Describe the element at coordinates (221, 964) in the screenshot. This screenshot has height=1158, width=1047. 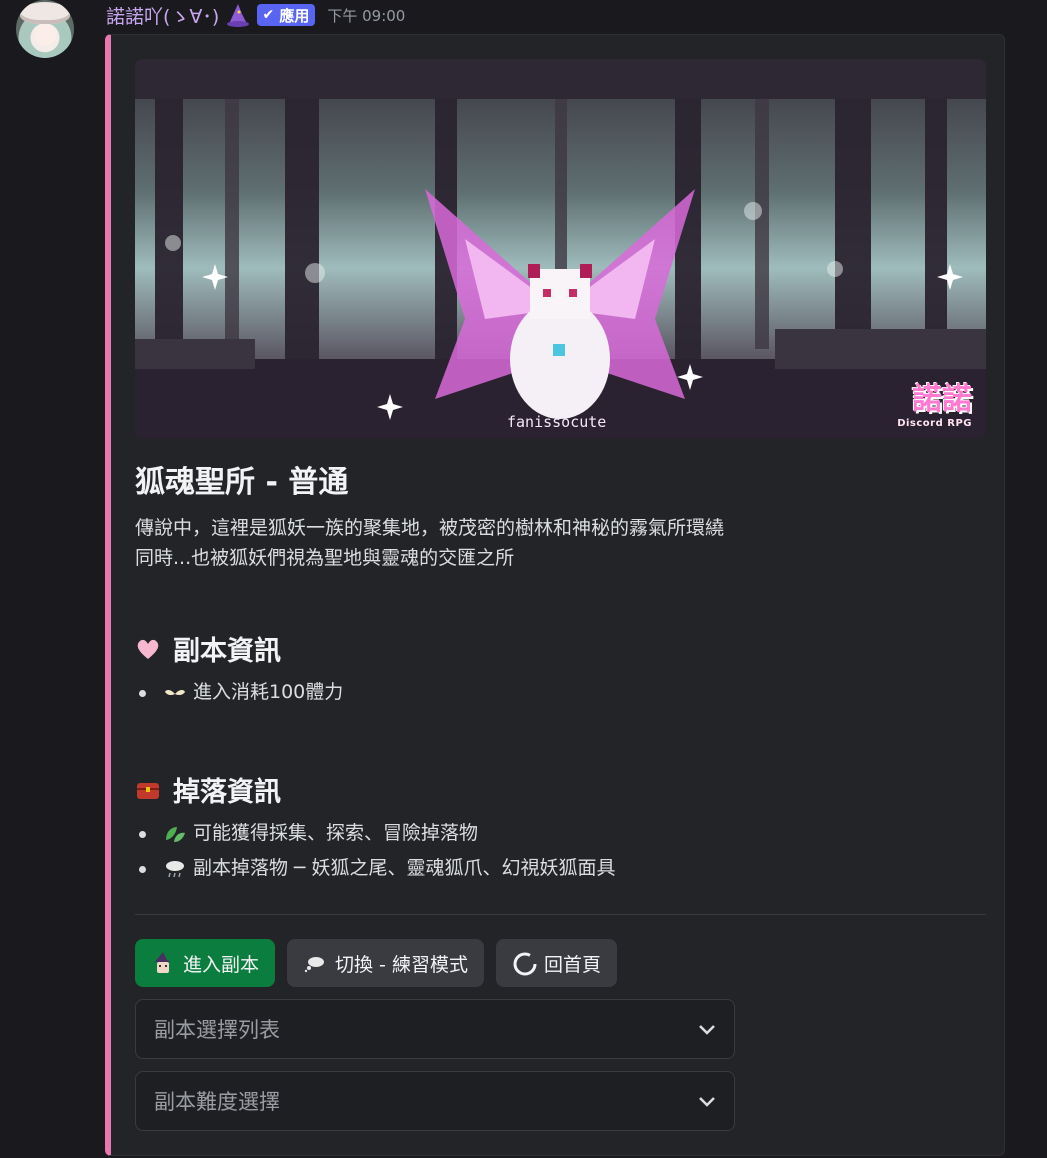
I see `button-label: 進入副本` at that location.